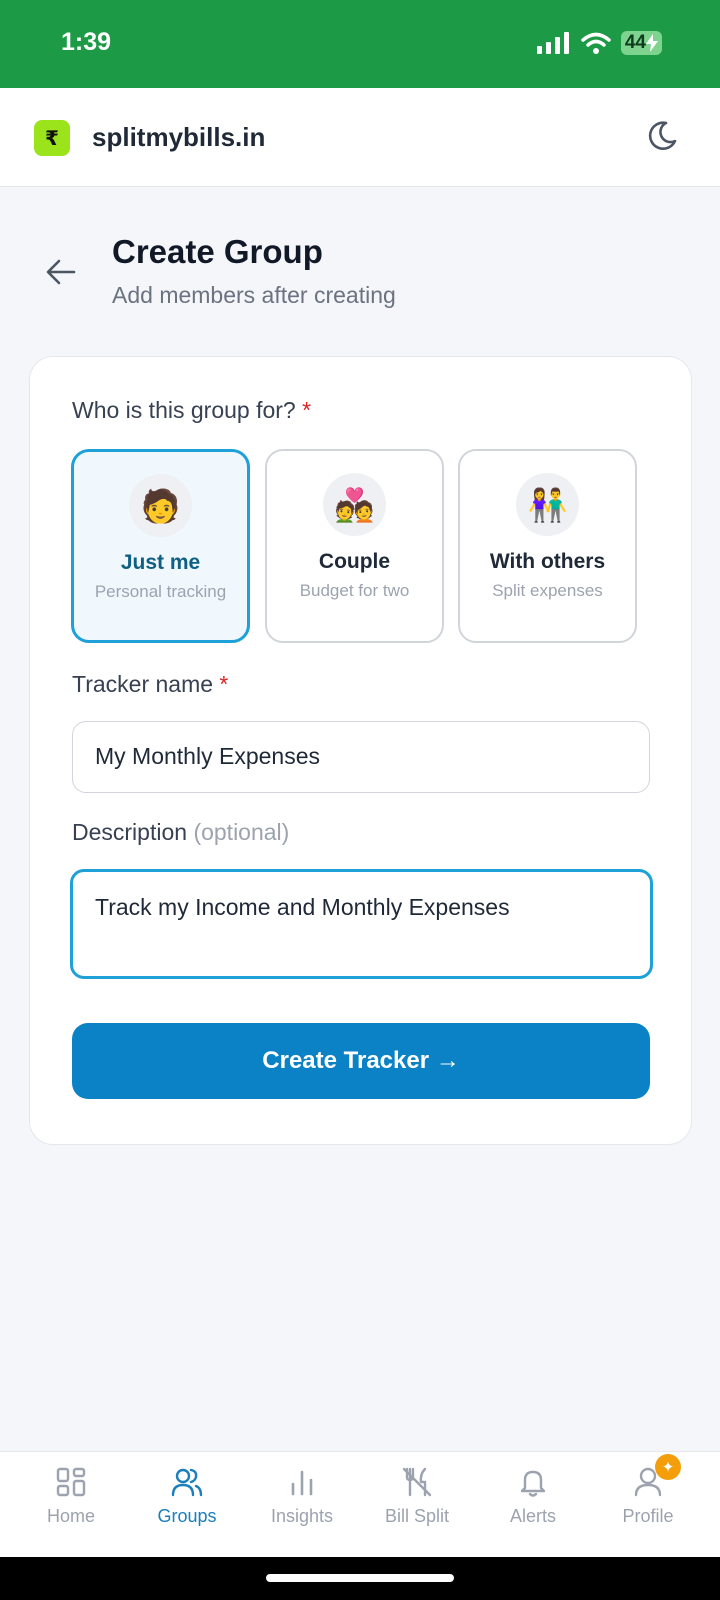 This screenshot has width=720, height=1600. I want to click on option-subtitle: Split expenses, so click(547, 590).